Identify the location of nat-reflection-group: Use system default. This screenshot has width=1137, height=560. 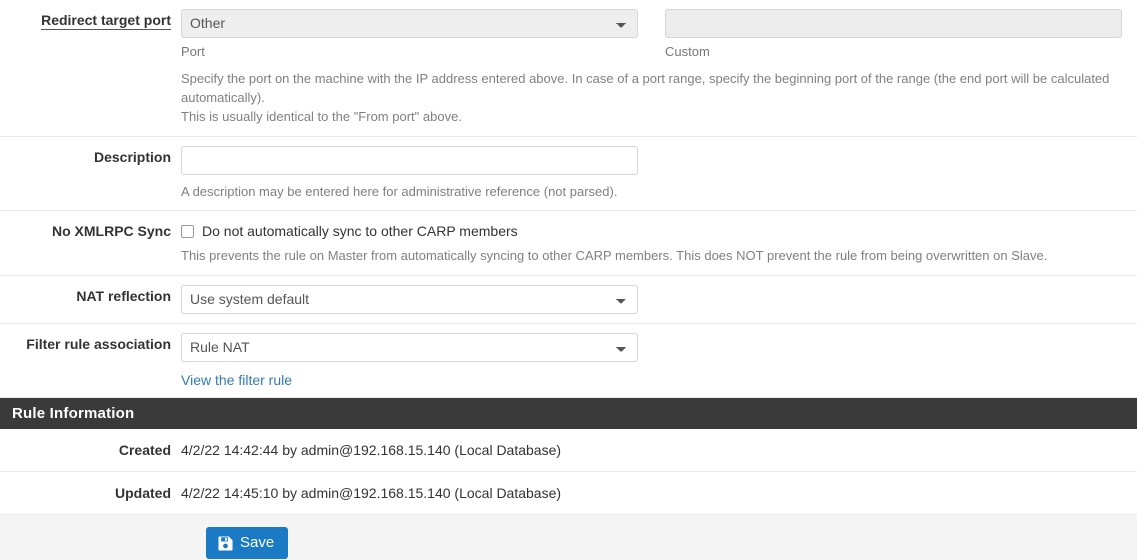
(409, 300).